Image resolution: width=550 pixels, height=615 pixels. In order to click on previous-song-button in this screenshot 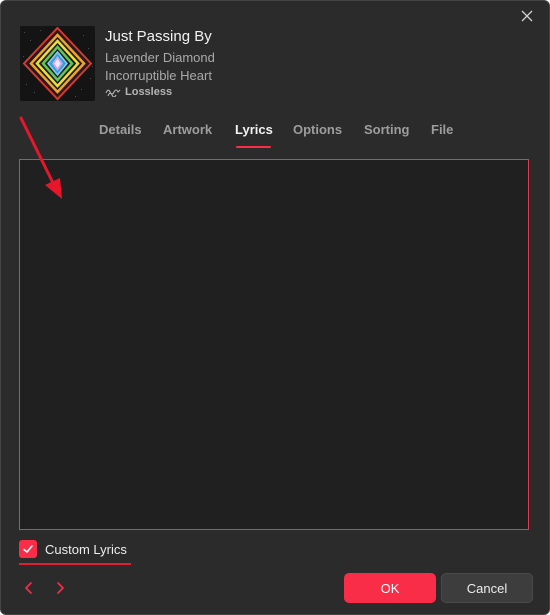, I will do `click(29, 588)`.